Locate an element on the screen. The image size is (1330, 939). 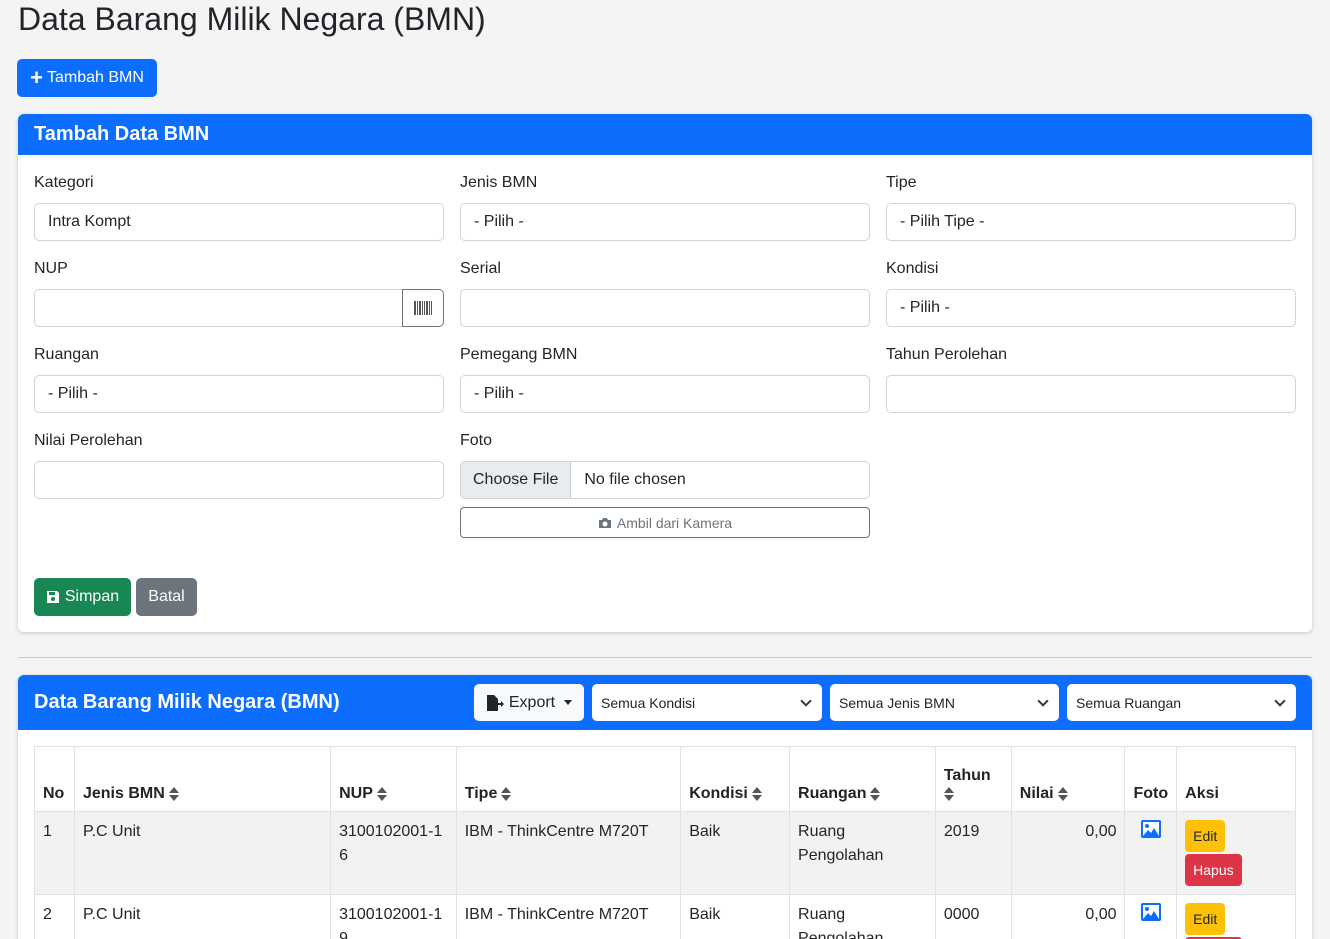
cell-tahun: 2019 is located at coordinates (973, 853).